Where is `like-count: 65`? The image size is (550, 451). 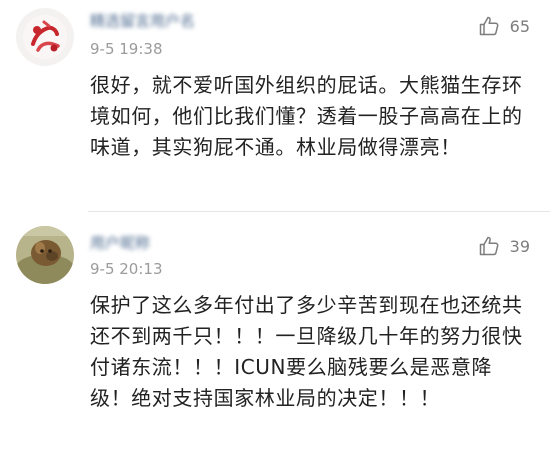
like-count: 65 is located at coordinates (519, 26).